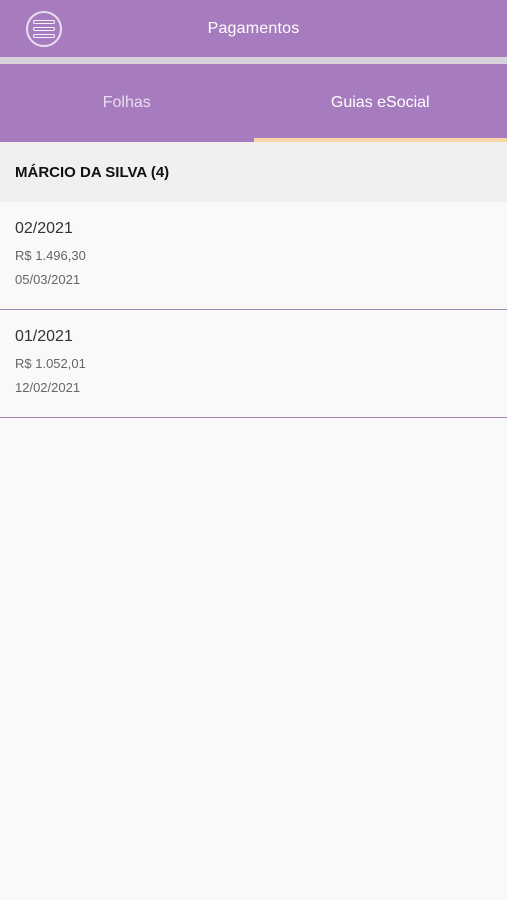 Image resolution: width=507 pixels, height=900 pixels. I want to click on tab-guias-esocial: Guias eSocial, so click(380, 103).